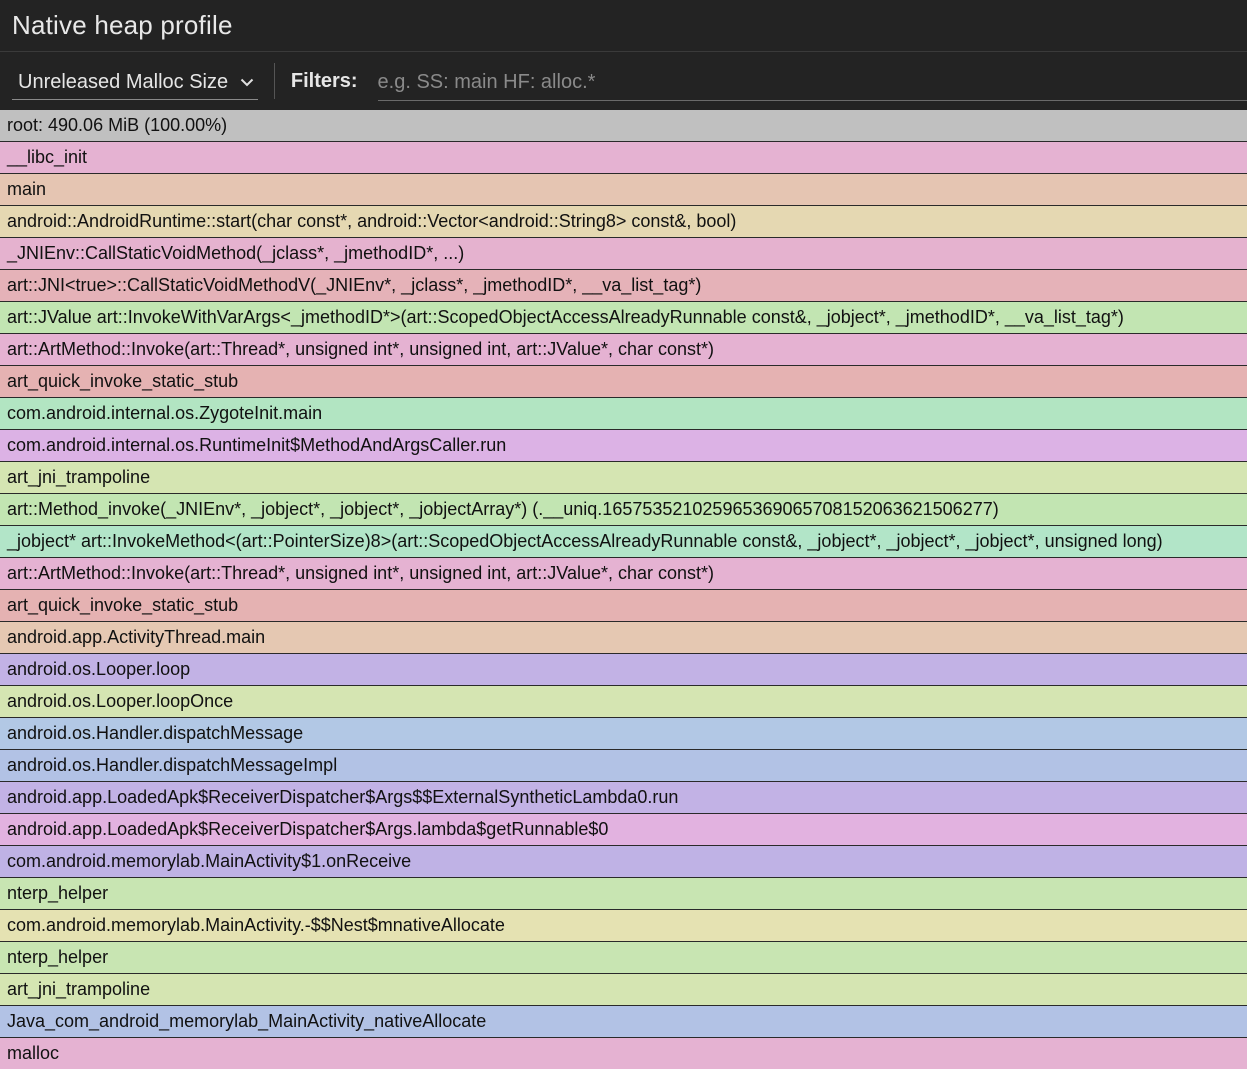 Image resolution: width=1247 pixels, height=1069 pixels. What do you see at coordinates (623, 702) in the screenshot?
I see `flamegraph-frame: android.os.Looper.loopOnce` at bounding box center [623, 702].